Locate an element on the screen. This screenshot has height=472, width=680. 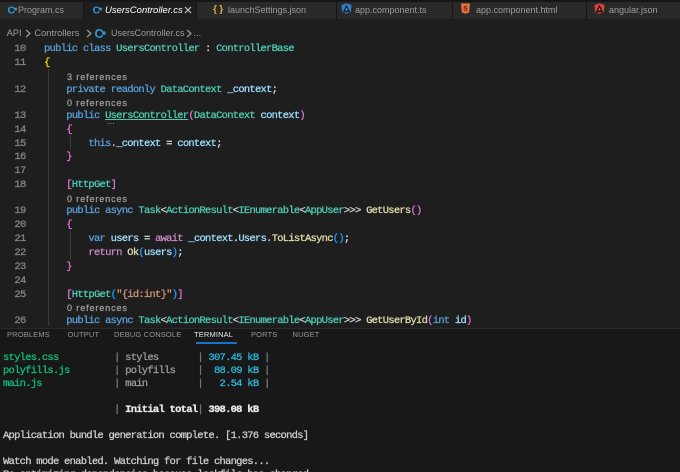
svg-text: 5 is located at coordinates (465, 8).